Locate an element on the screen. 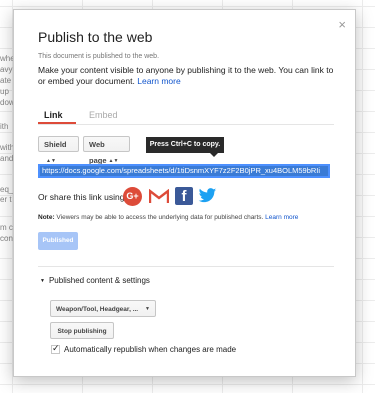  scope-select: Shield▲▼ is located at coordinates (58, 150).